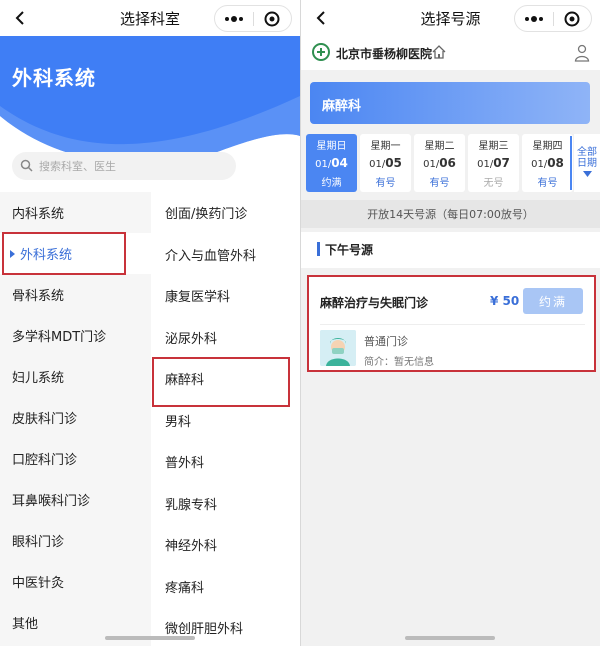  I want to click on nav-title: 选择科室, so click(149, 18).